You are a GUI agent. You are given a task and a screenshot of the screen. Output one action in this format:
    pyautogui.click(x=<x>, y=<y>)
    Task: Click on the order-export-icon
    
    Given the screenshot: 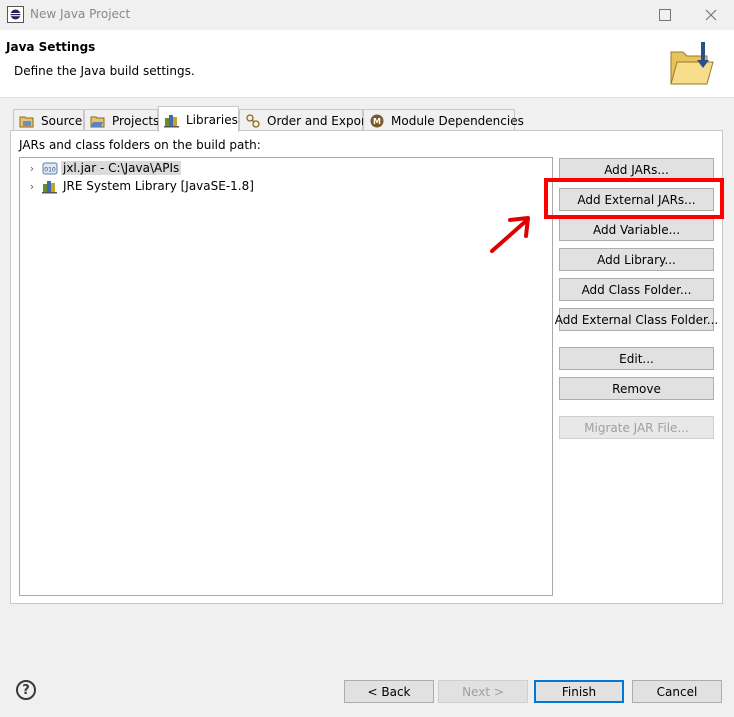 What is the action you would take?
    pyautogui.click(x=253, y=120)
    